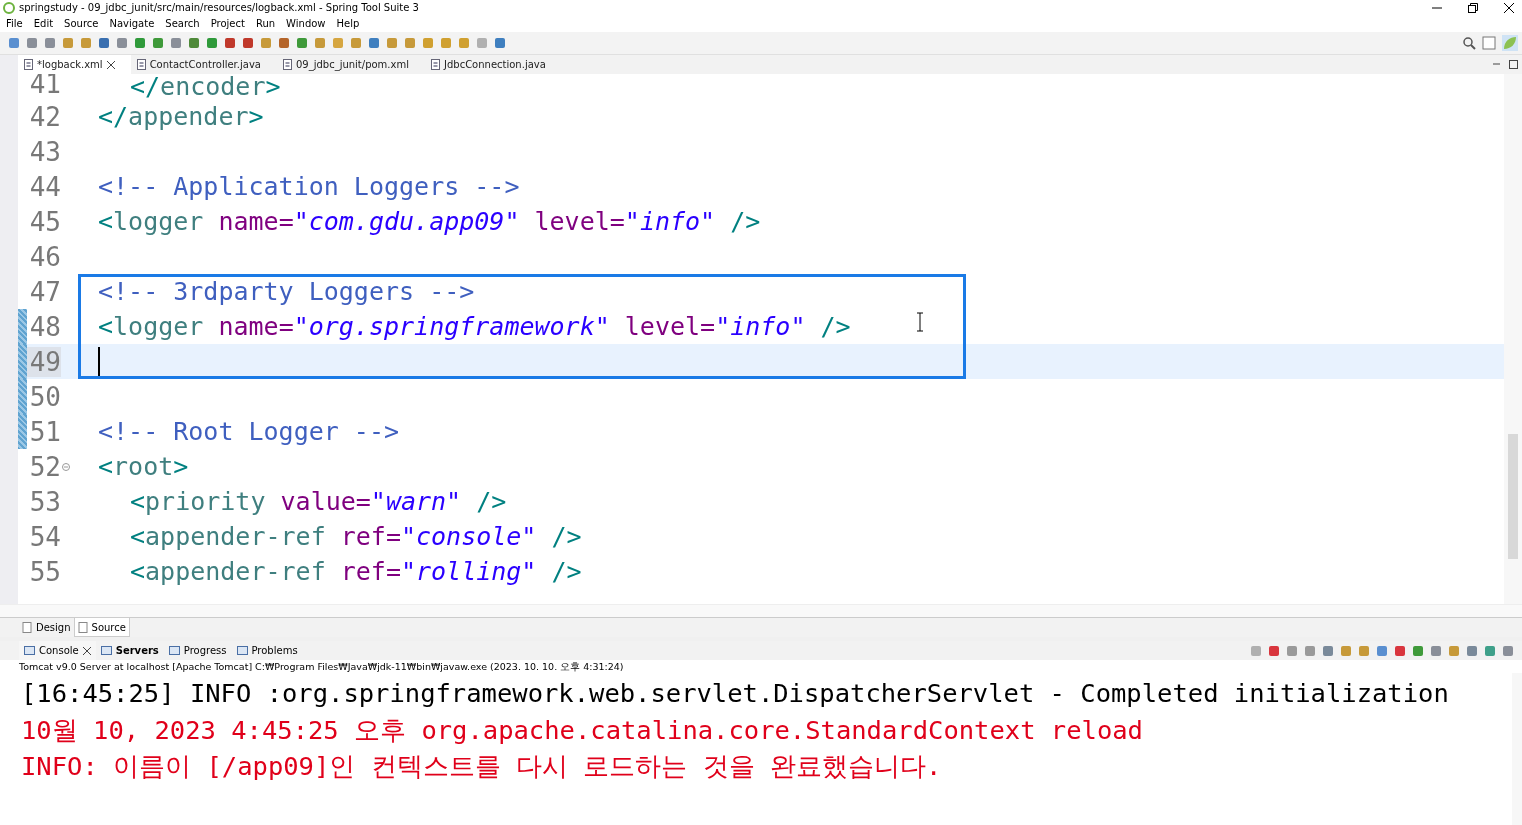 This screenshot has height=825, width=1522. Describe the element at coordinates (482, 766) in the screenshot. I see `console-line: INFO: 이름이 [/app09]인 컨텍스트를 다시 로드하는 것을 완료했습니다.` at that location.